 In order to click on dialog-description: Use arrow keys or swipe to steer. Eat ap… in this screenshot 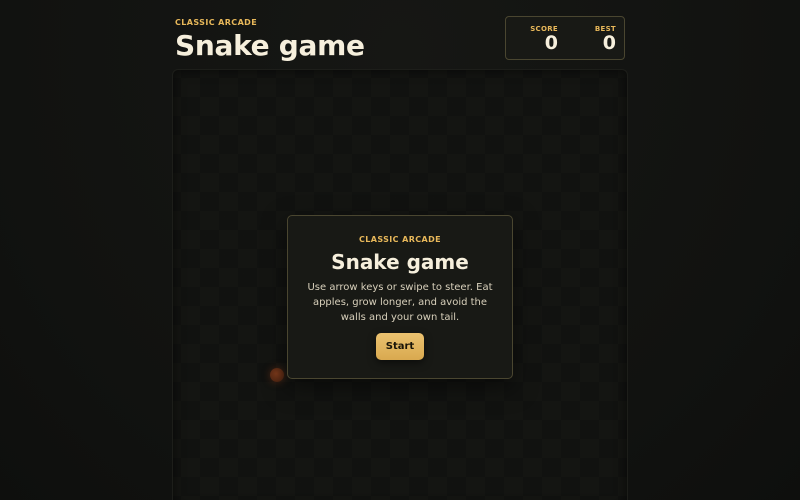, I will do `click(400, 302)`.